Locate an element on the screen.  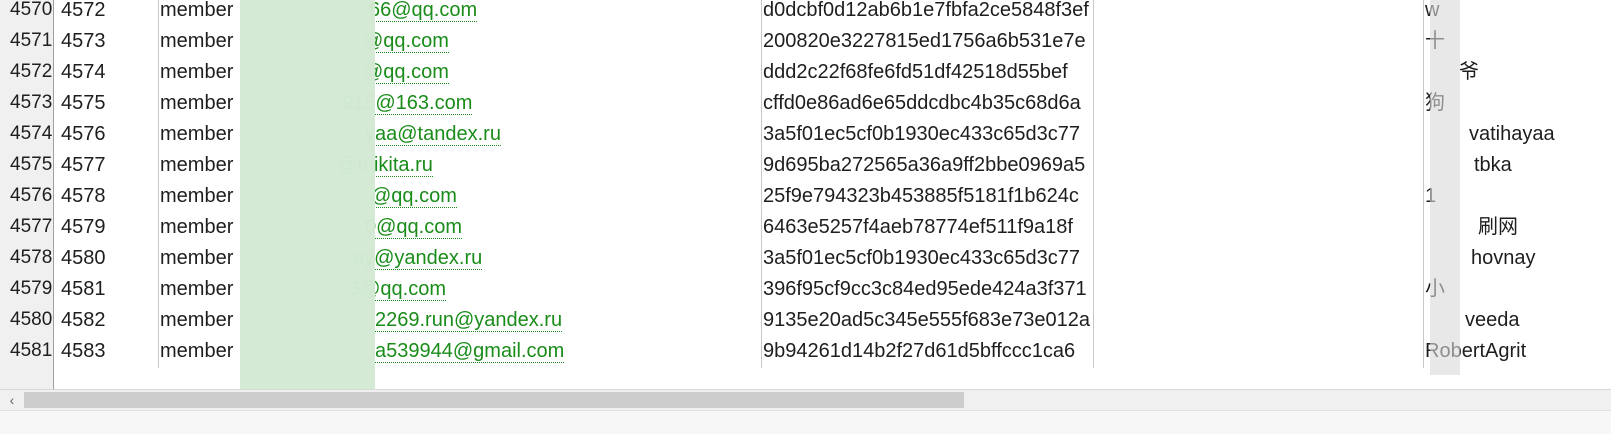
email-link: a539944@gmail.com is located at coordinates (470, 351).